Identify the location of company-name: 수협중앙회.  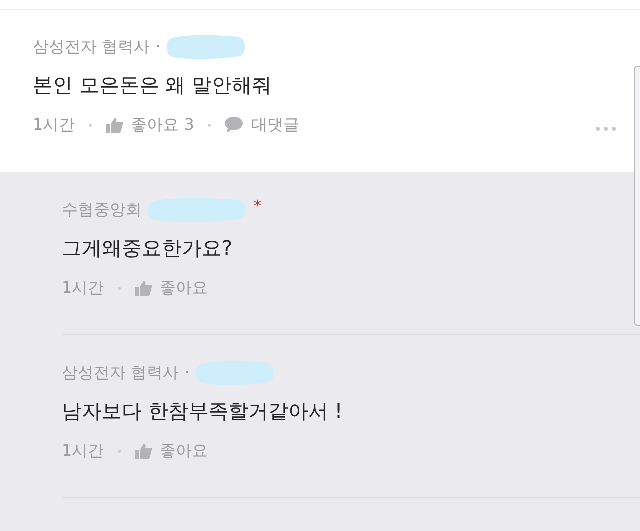
(102, 210).